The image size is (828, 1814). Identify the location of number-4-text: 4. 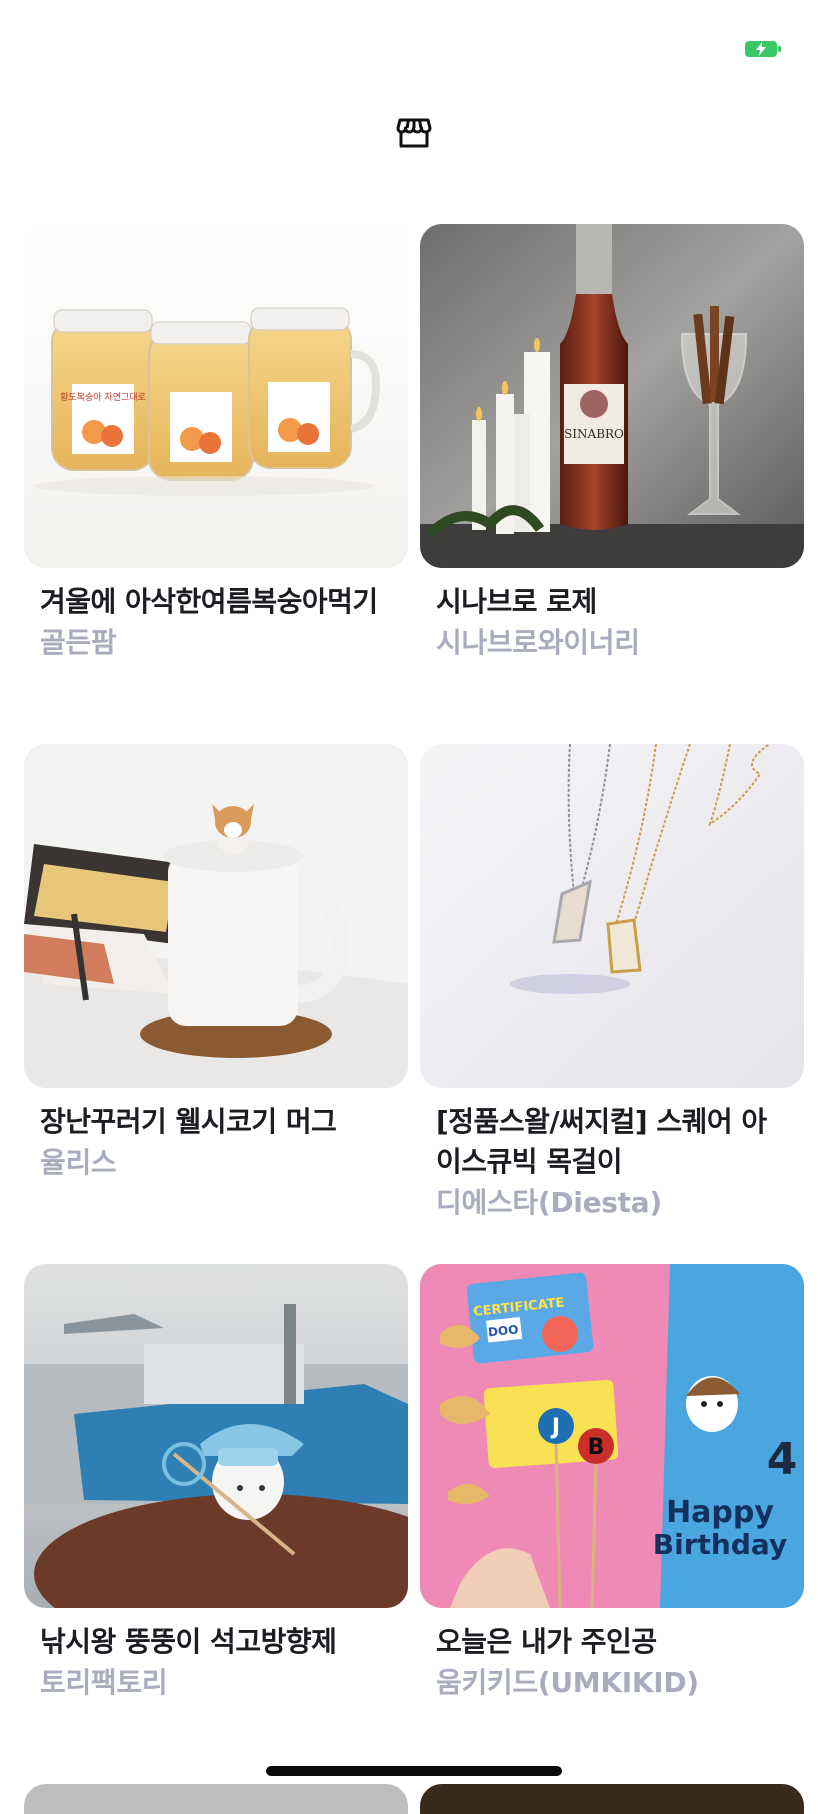
(782, 1459).